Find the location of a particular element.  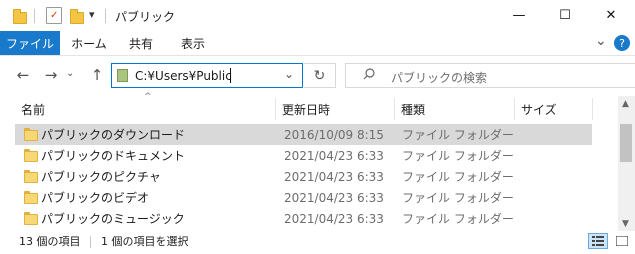

expand-ribbon-icon: ⌄ is located at coordinates (601, 41).